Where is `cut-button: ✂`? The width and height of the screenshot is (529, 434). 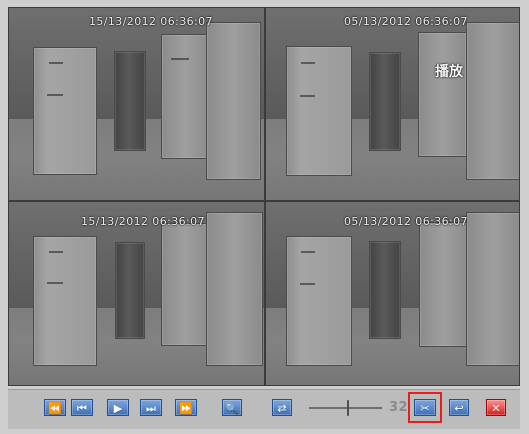
cut-button: ✂ is located at coordinates (425, 407).